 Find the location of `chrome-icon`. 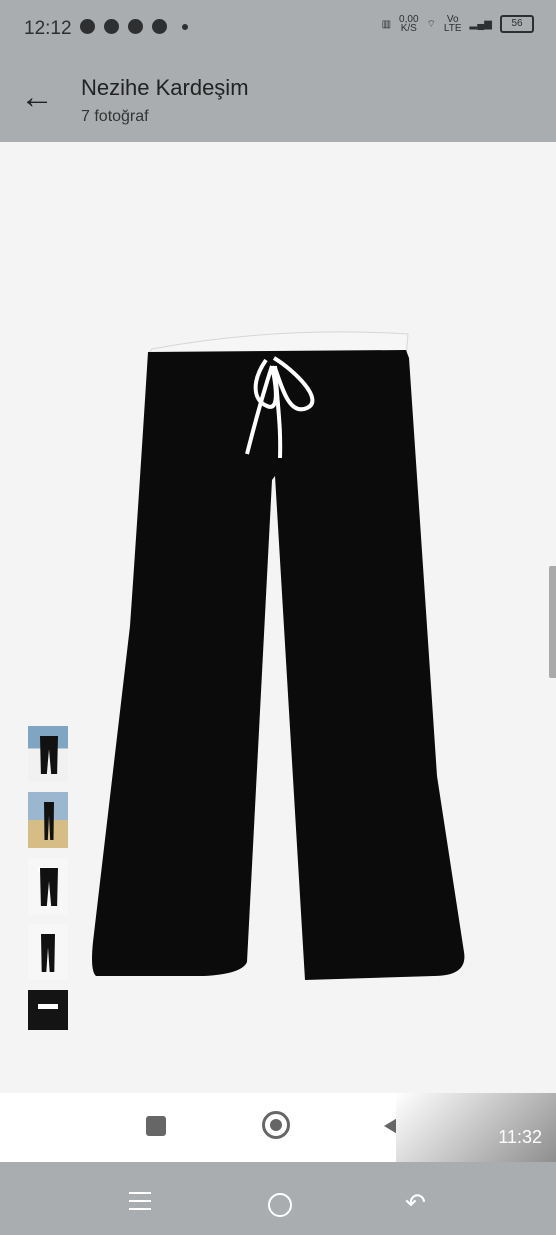

chrome-icon is located at coordinates (135, 26).